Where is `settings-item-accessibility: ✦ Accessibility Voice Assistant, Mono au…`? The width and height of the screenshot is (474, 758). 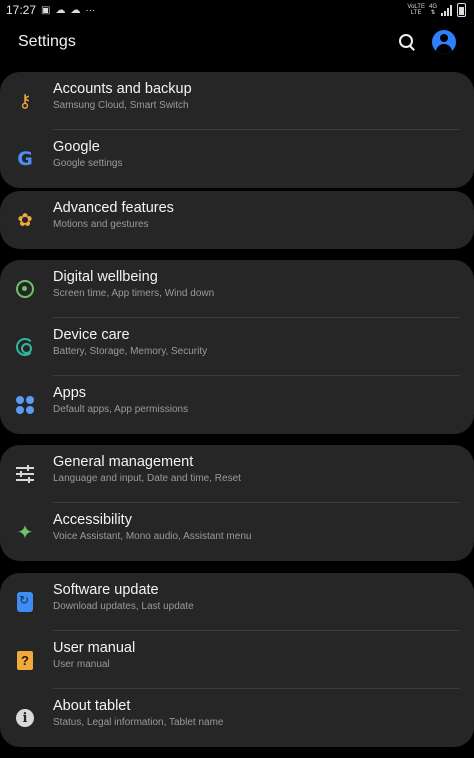 settings-item-accessibility: ✦ Accessibility Voice Assistant, Mono au… is located at coordinates (237, 532).